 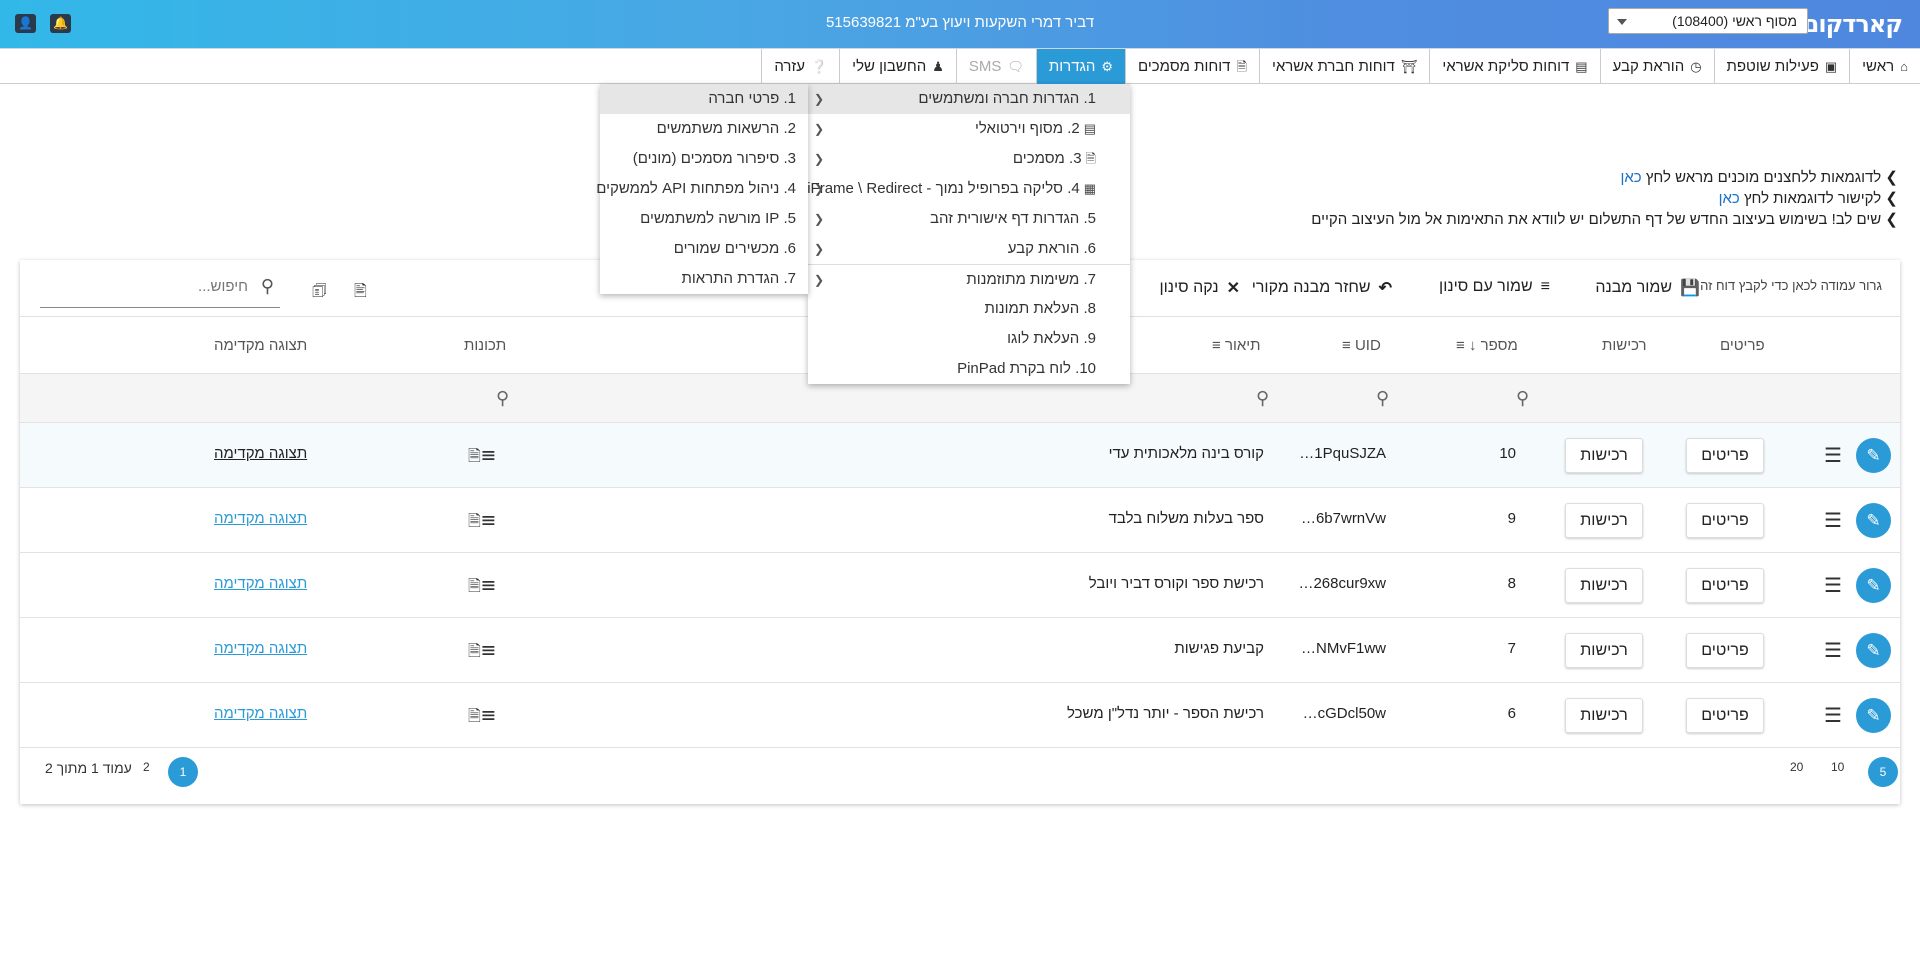 I want to click on col-description: ≡ תיאור, so click(x=1236, y=345).